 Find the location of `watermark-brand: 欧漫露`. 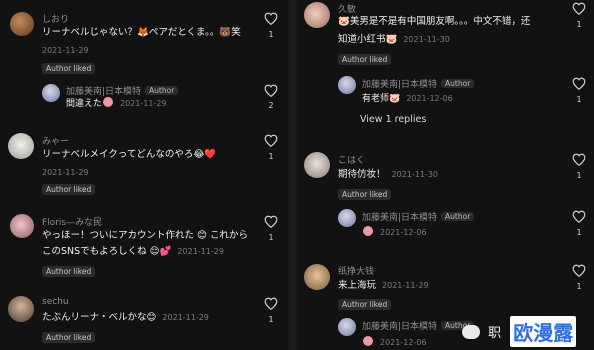

watermark-brand: 欧漫露 is located at coordinates (543, 331).